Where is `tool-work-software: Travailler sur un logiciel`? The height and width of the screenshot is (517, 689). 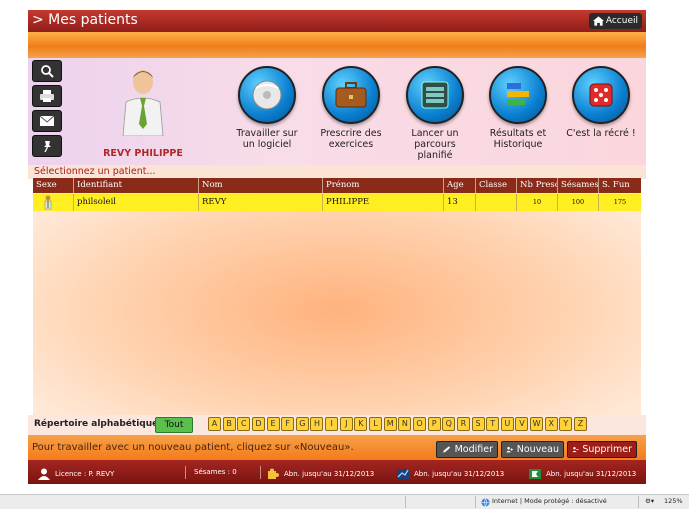
tool-work-software: Travailler sur un logiciel is located at coordinates (267, 108).